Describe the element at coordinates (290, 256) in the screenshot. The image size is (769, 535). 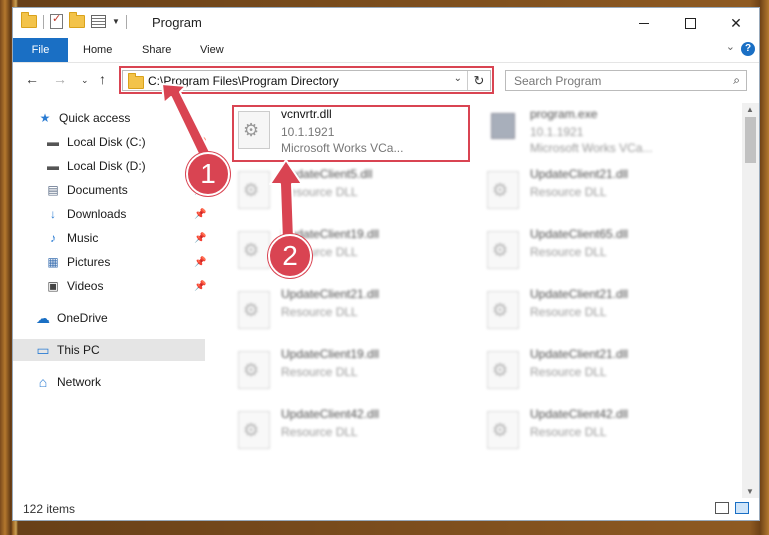
I see `step-badge-2: 2` at that location.